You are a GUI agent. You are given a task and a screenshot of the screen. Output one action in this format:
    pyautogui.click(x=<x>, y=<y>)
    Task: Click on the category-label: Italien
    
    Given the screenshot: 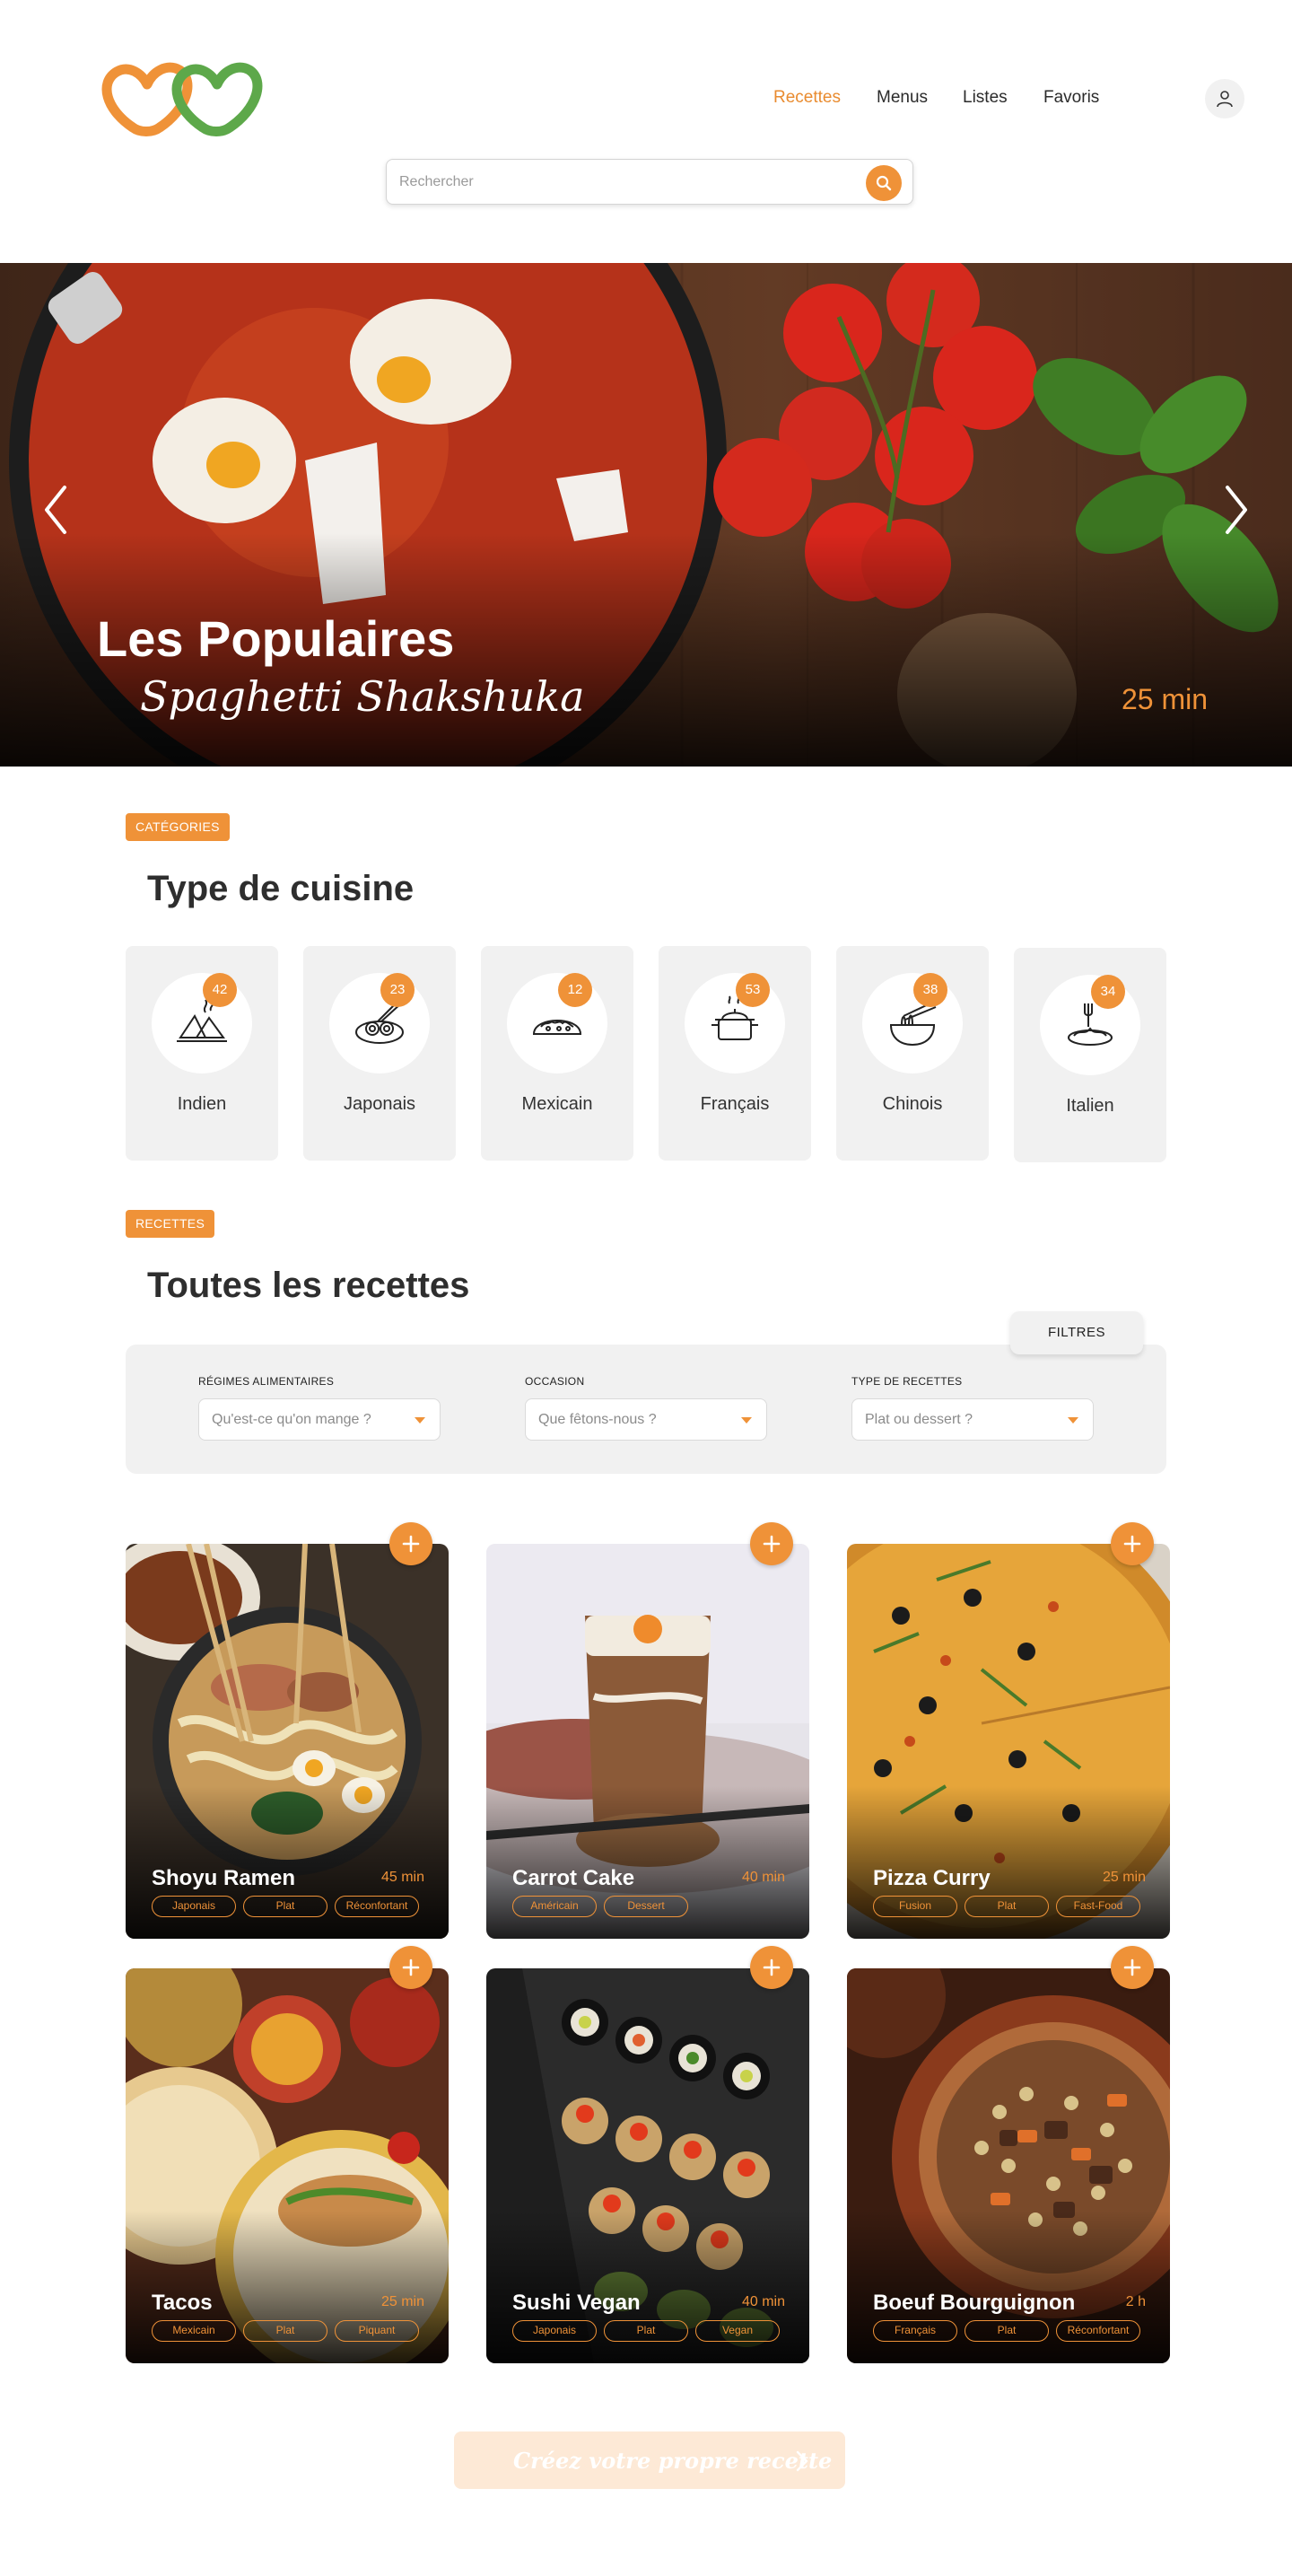 What is the action you would take?
    pyautogui.click(x=1090, y=1106)
    